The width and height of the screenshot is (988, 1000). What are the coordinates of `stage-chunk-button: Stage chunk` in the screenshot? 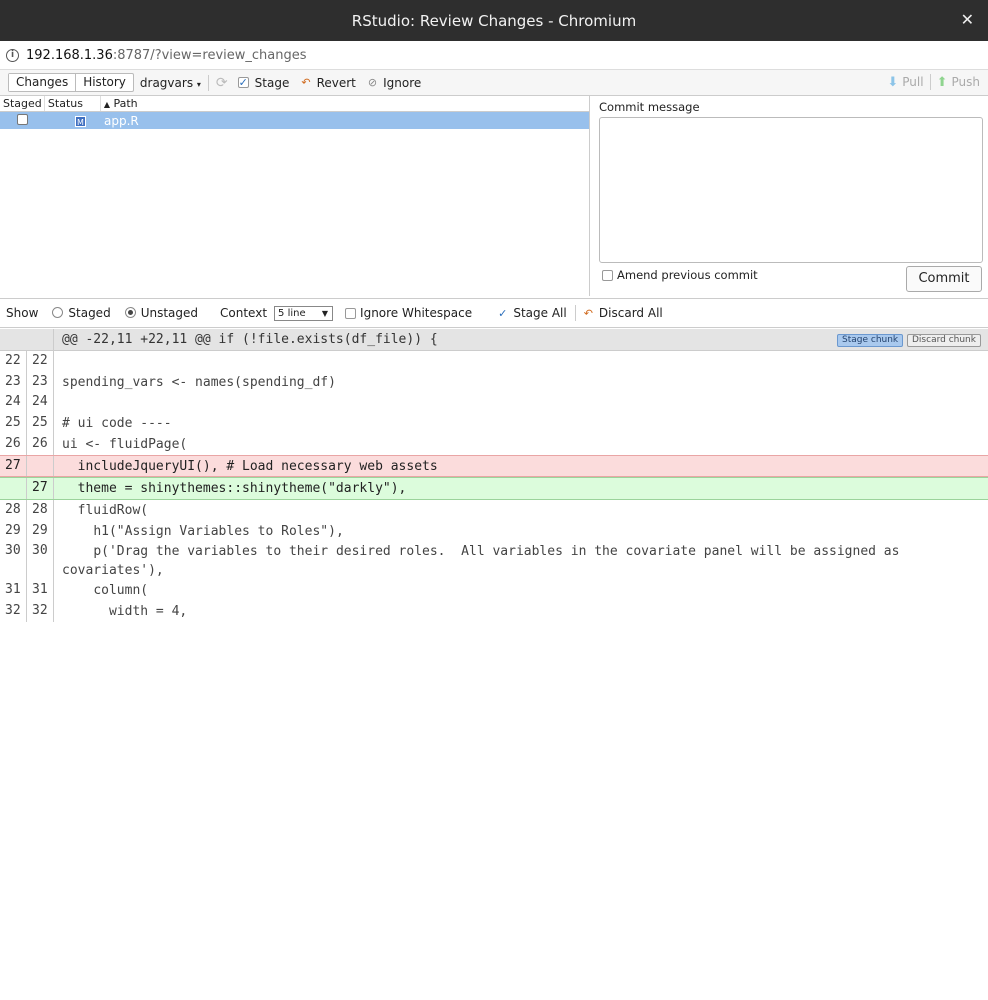 It's located at (870, 340).